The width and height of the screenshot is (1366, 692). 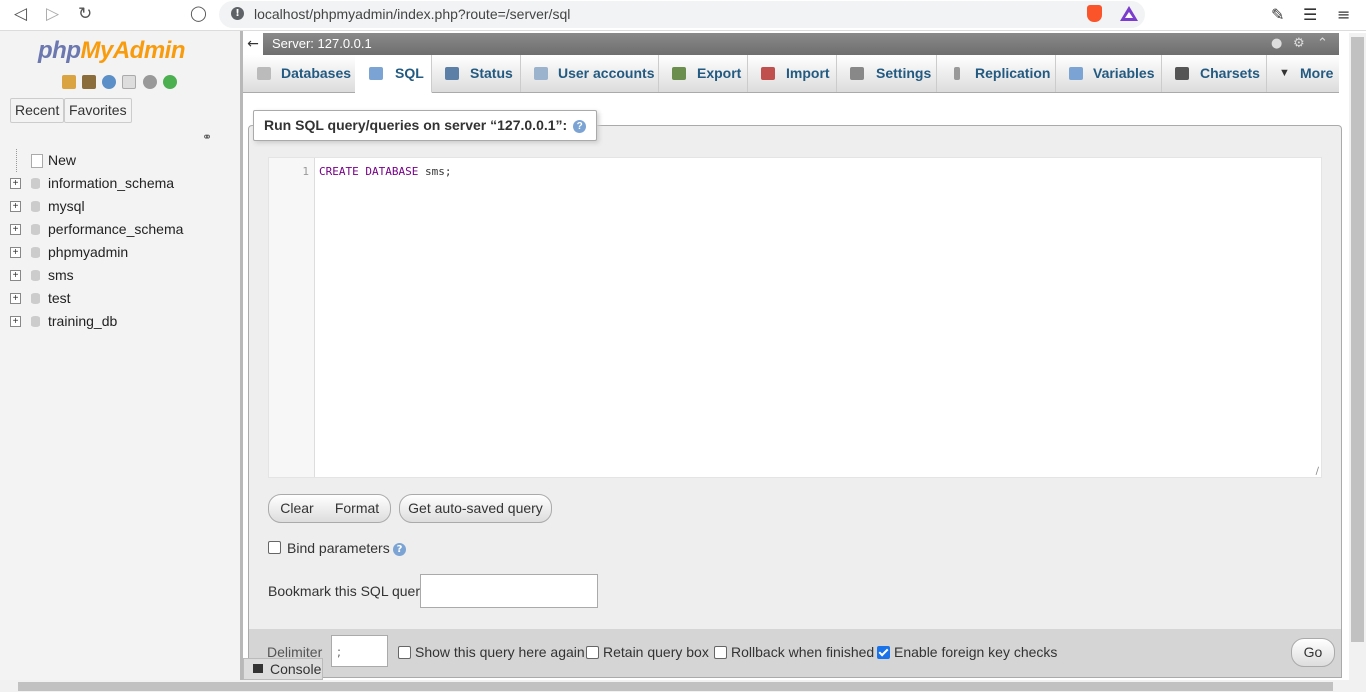 I want to click on tab-variables: Variables, so click(x=1108, y=73).